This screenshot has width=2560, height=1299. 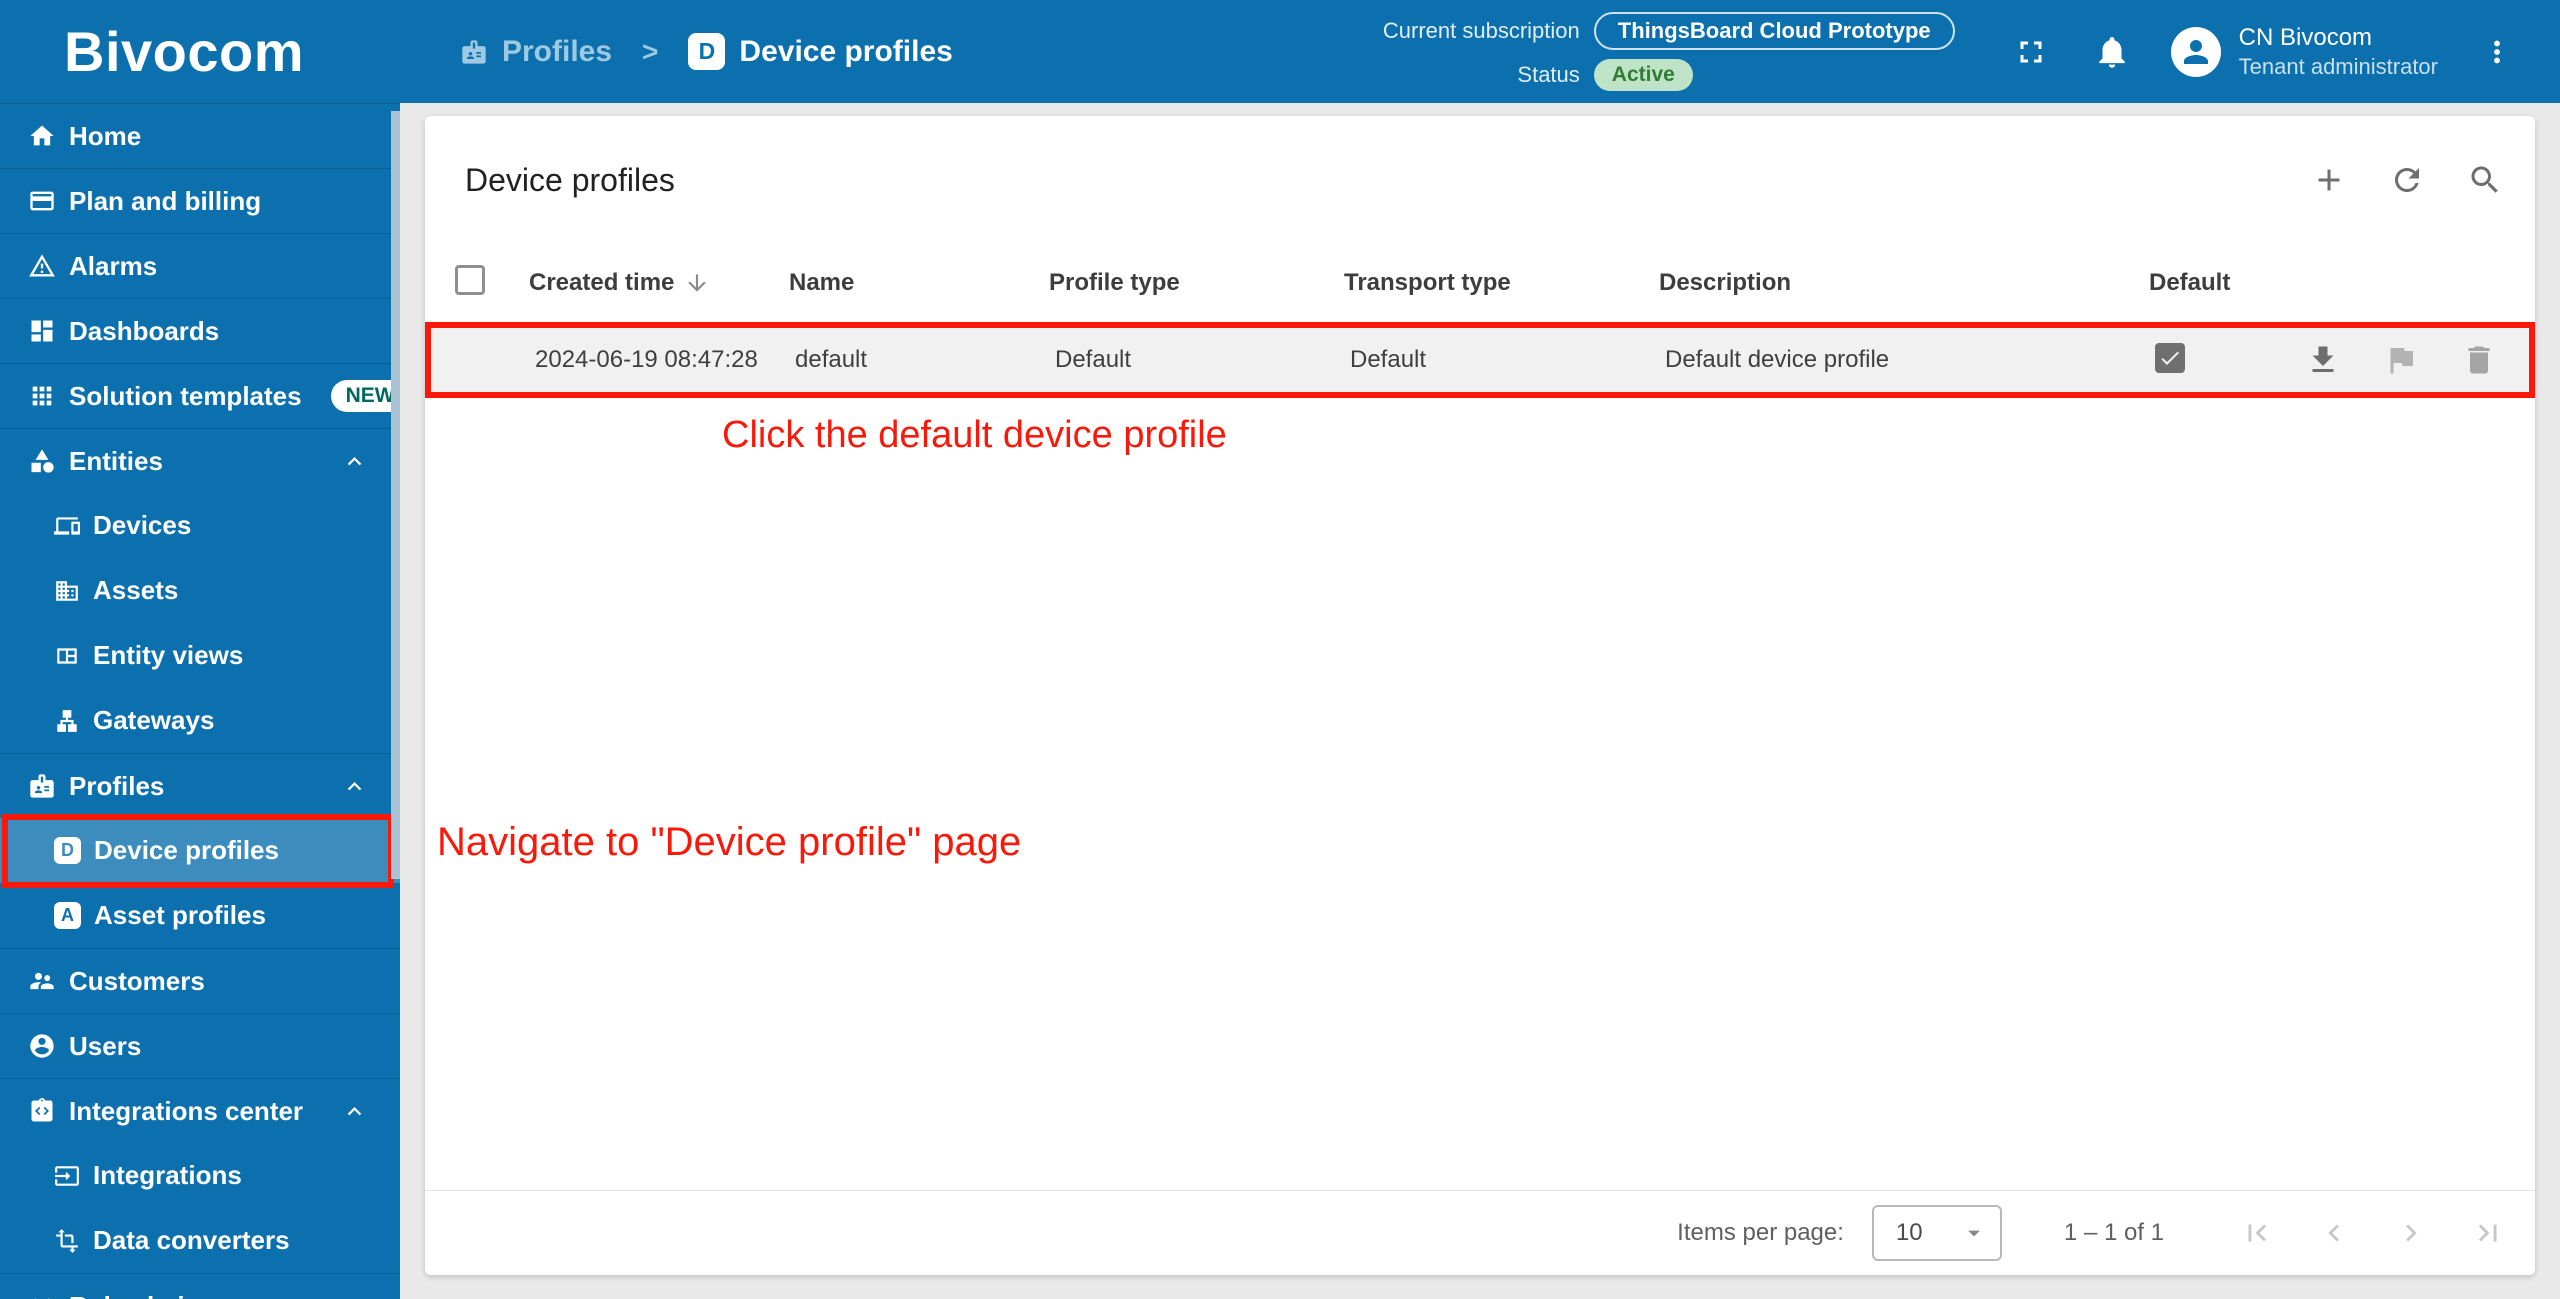 I want to click on last-page-icon, so click(x=2487, y=1233).